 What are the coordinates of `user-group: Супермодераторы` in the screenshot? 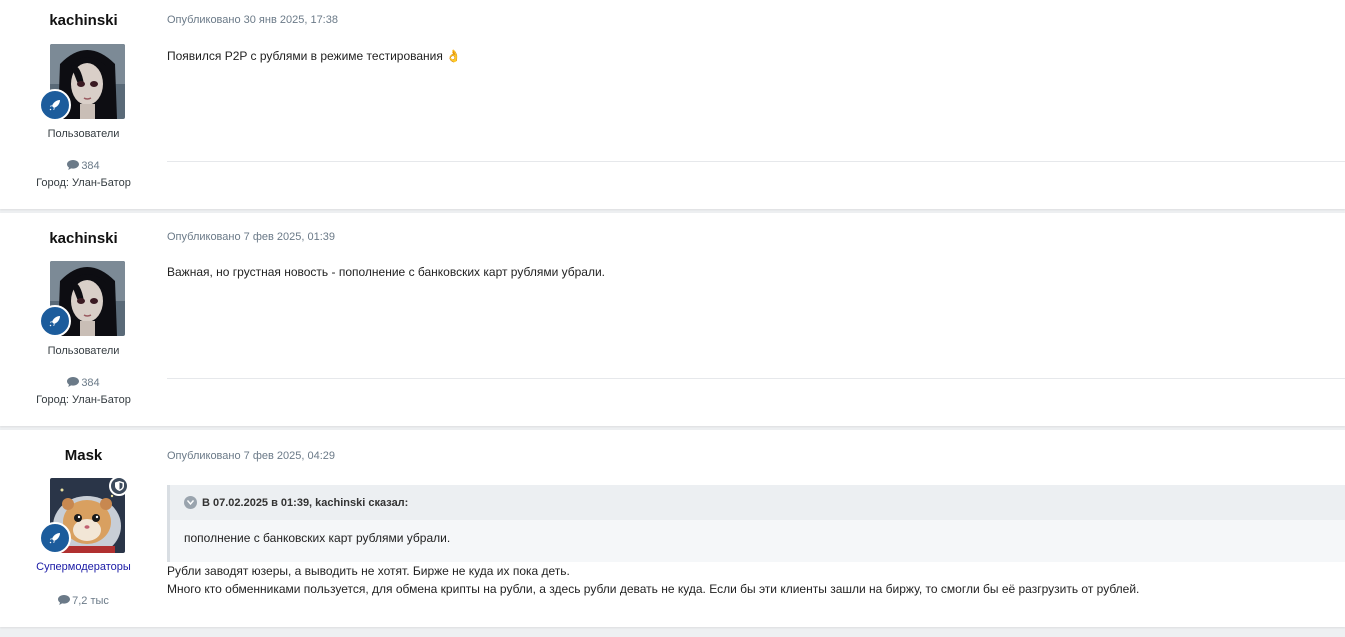 It's located at (83, 567).